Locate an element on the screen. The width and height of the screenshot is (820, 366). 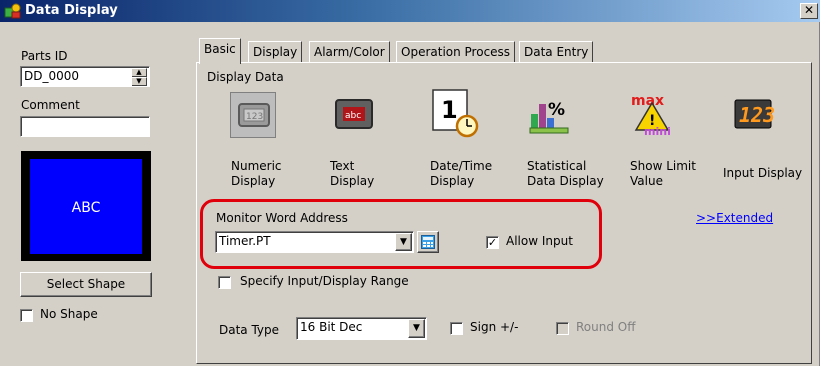
chevron-down-icon: ▼ is located at coordinates (416, 328).